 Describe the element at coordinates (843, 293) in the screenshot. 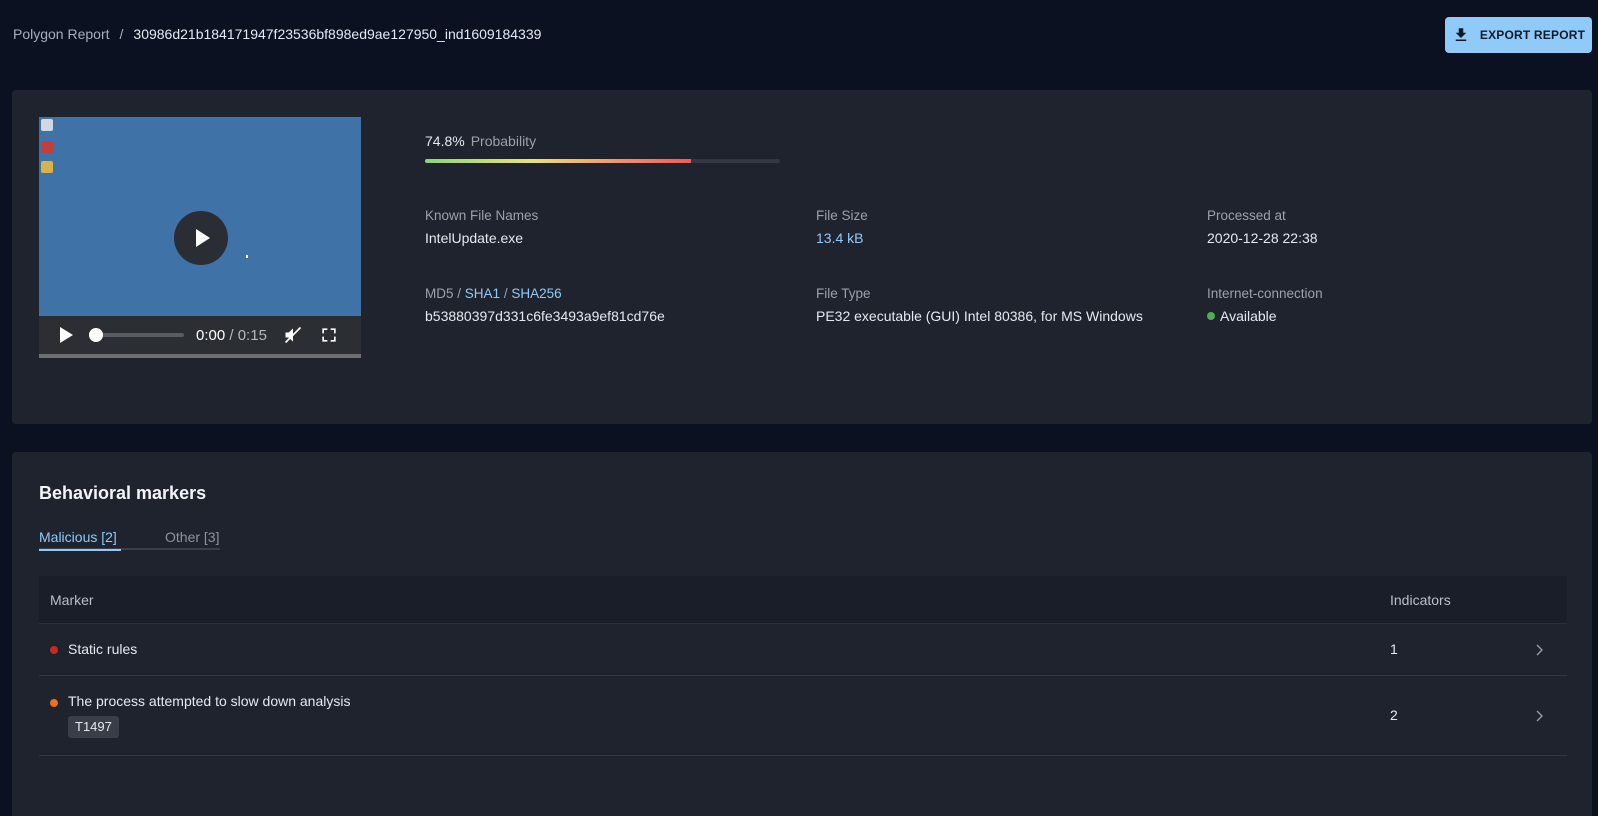

I see `file-type-label: File Type` at that location.